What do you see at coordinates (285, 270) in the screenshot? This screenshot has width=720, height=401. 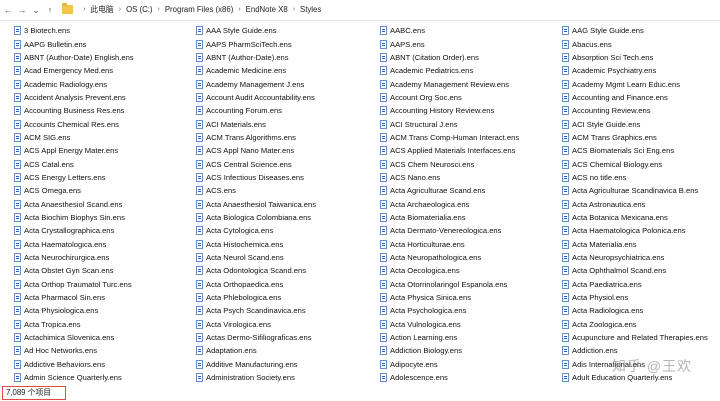 I see `file-item: Acta Odontologica Scand.ens` at bounding box center [285, 270].